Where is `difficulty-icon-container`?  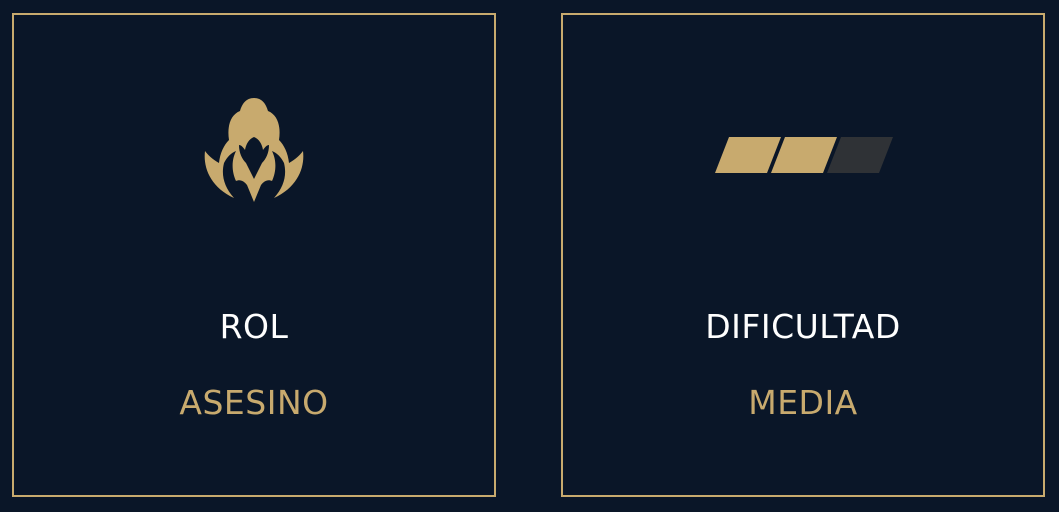 difficulty-icon-container is located at coordinates (803, 155).